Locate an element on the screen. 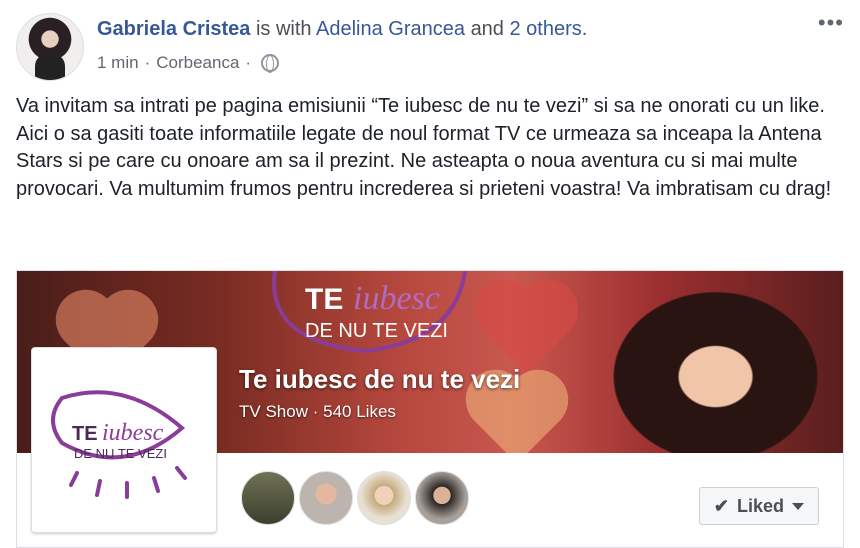 The width and height of the screenshot is (860, 548). caret-down-icon is located at coordinates (798, 506).